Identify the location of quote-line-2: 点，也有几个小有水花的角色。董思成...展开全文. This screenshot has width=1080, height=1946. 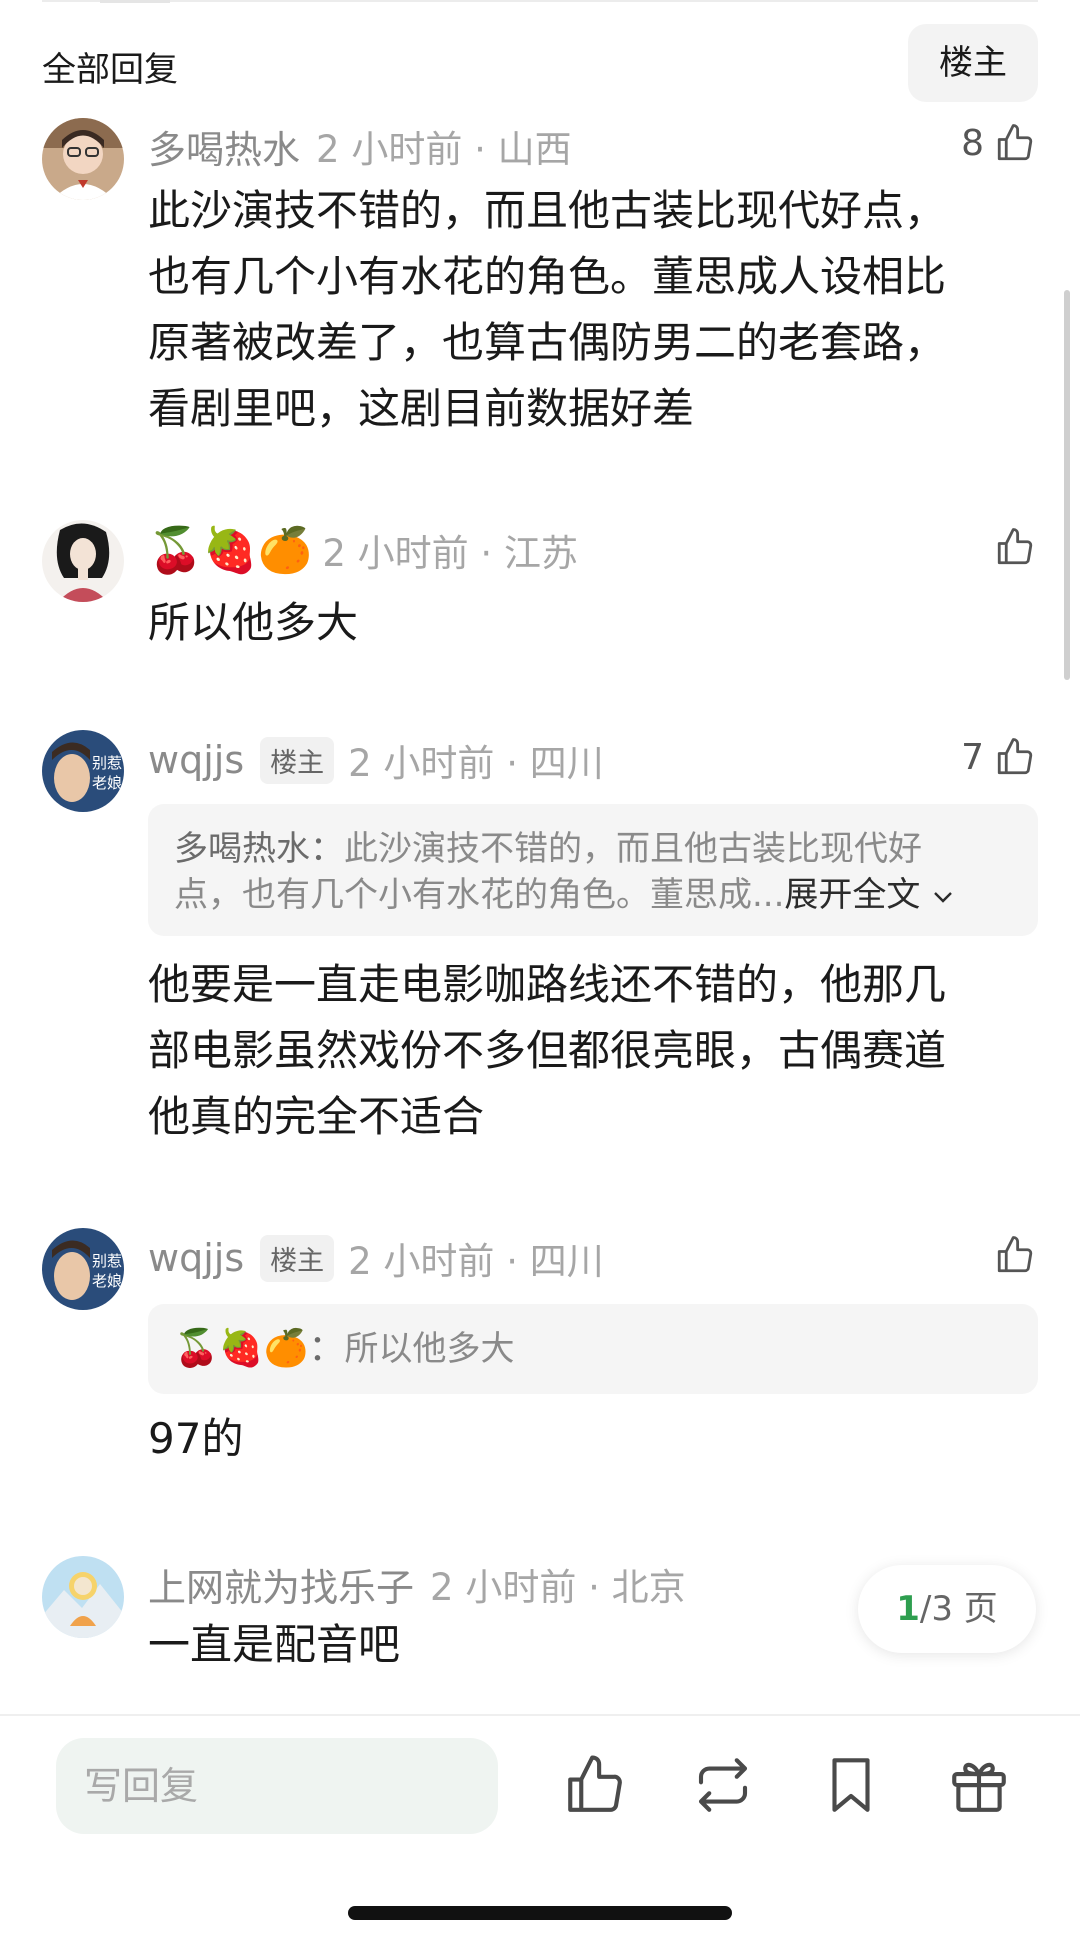
(593, 895).